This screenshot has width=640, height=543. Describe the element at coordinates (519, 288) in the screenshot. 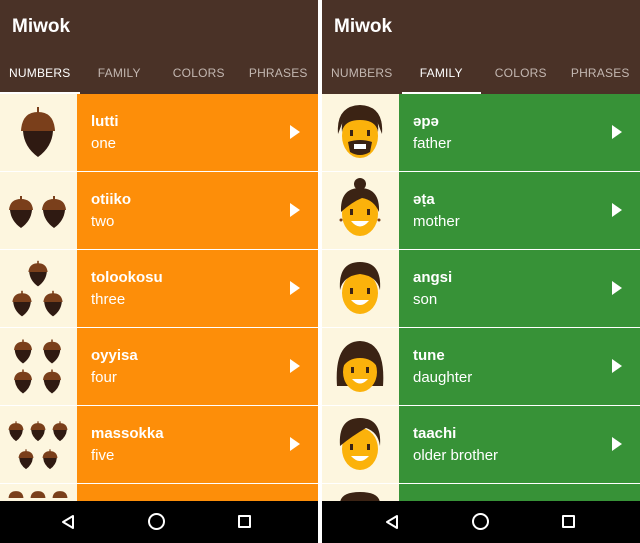

I see `item-text: angsi son` at that location.